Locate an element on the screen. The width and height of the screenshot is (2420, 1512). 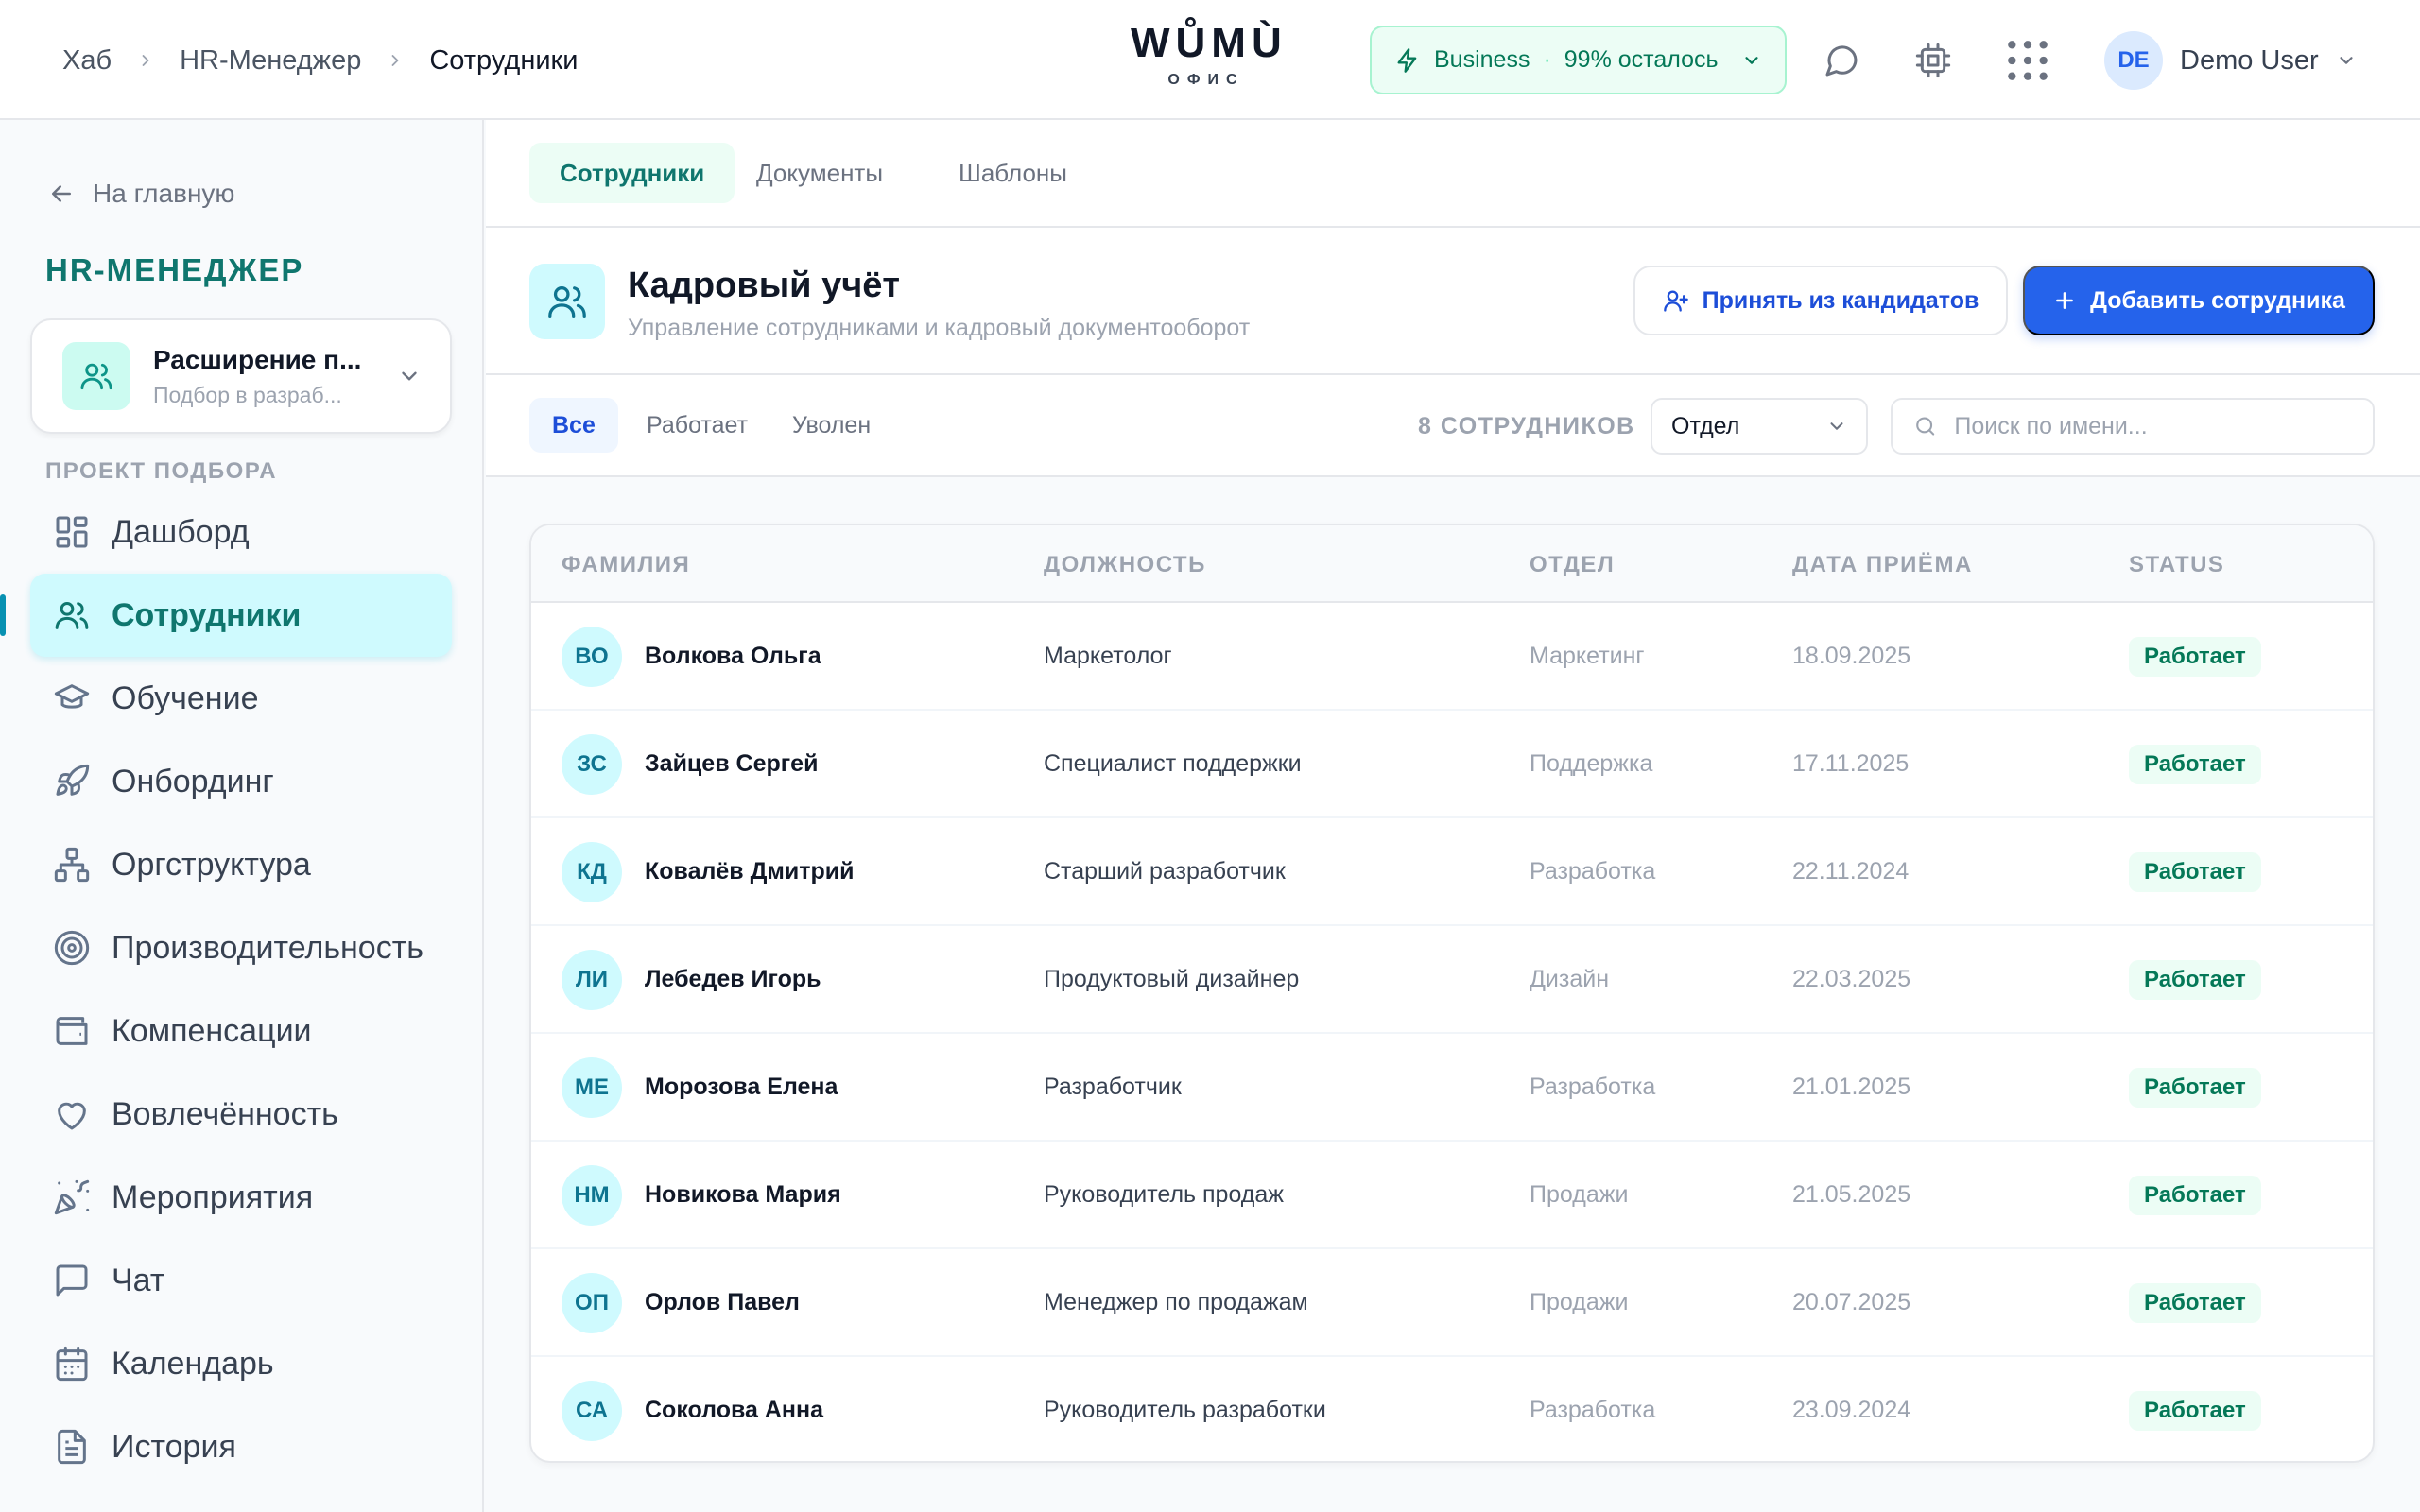
wallet-icon is located at coordinates (72, 1031).